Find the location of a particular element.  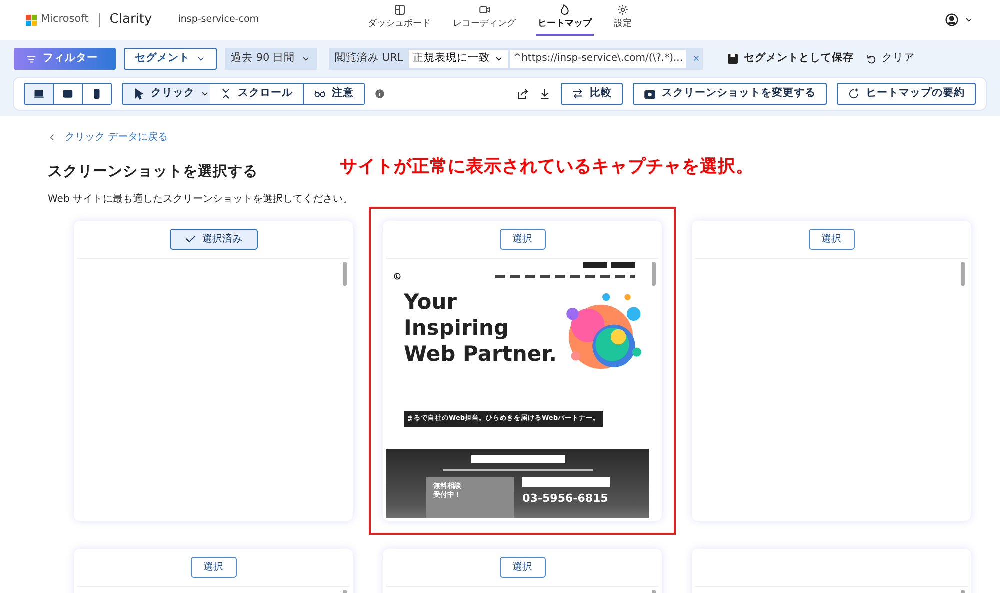

phone-number: 03-5956-6815 is located at coordinates (566, 498).